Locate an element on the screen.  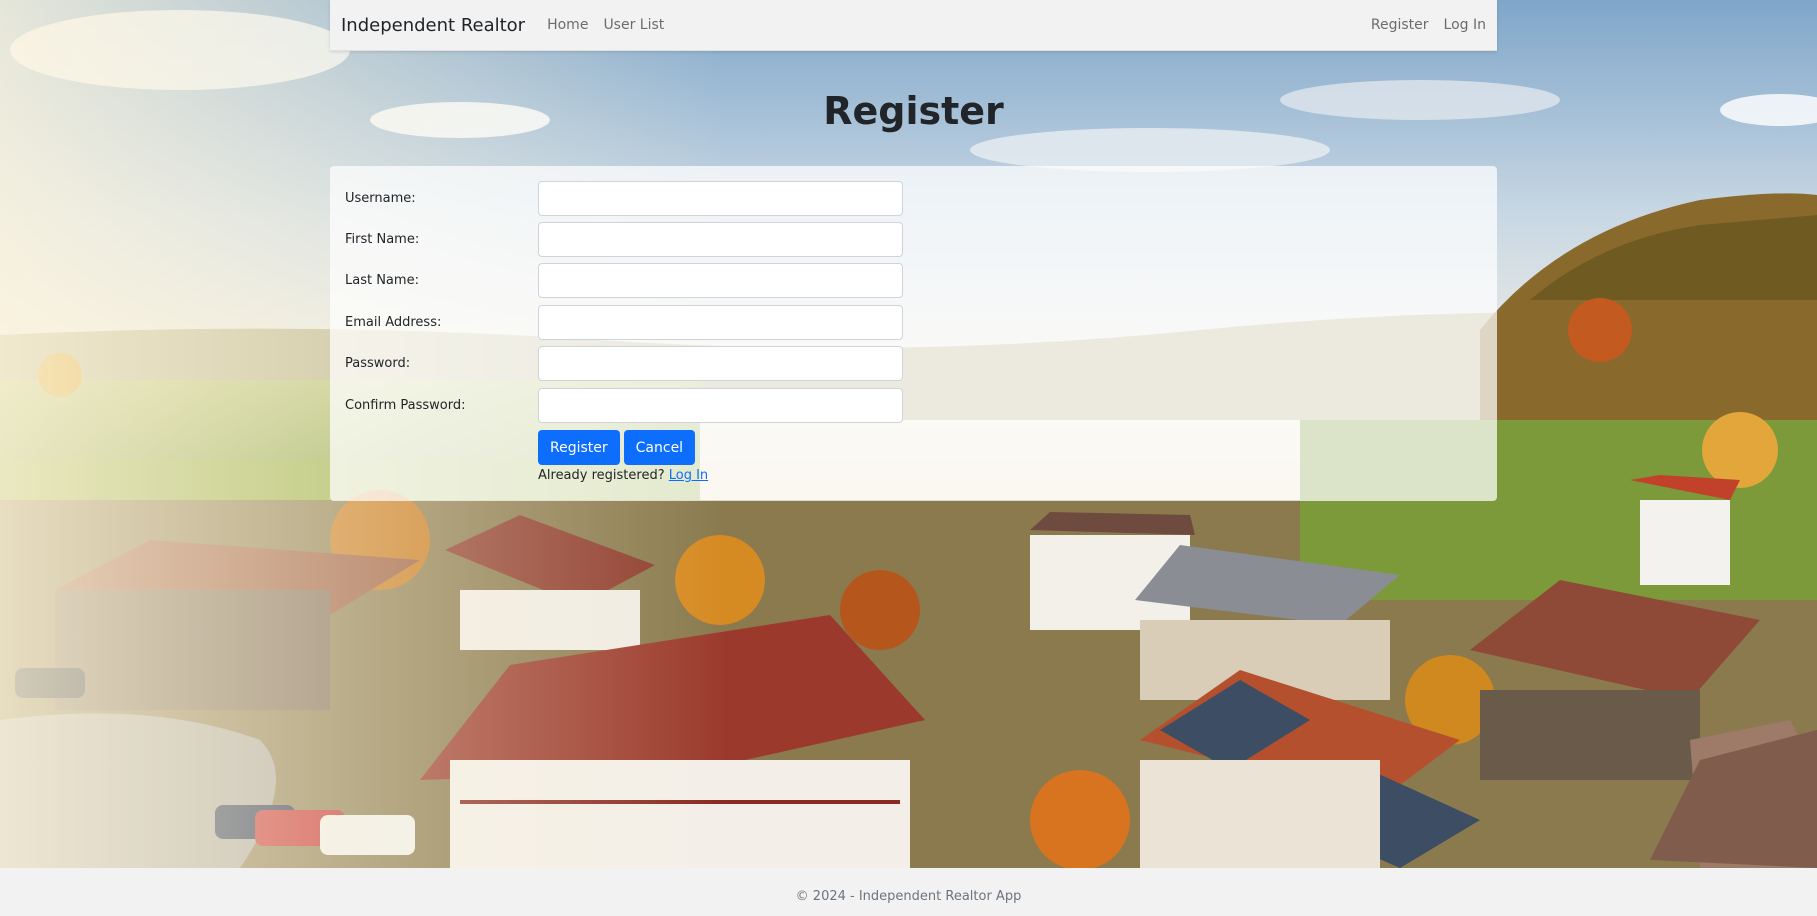
brand-link: Independent Realtor is located at coordinates (433, 25).